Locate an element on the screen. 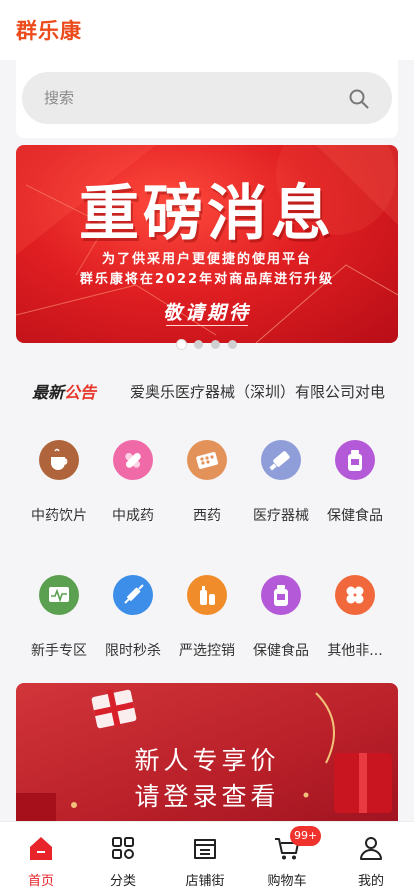  category-health-food-2: 保健食品 is located at coordinates (281, 620).